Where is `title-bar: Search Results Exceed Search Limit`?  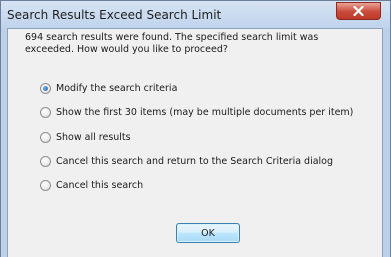
title-bar: Search Results Exceed Search Limit is located at coordinates (195, 15).